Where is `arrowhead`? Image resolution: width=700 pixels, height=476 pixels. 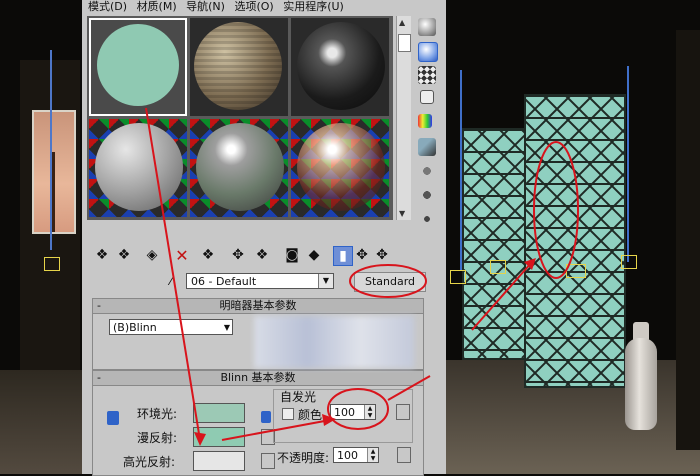 arrowhead is located at coordinates (200, 439).